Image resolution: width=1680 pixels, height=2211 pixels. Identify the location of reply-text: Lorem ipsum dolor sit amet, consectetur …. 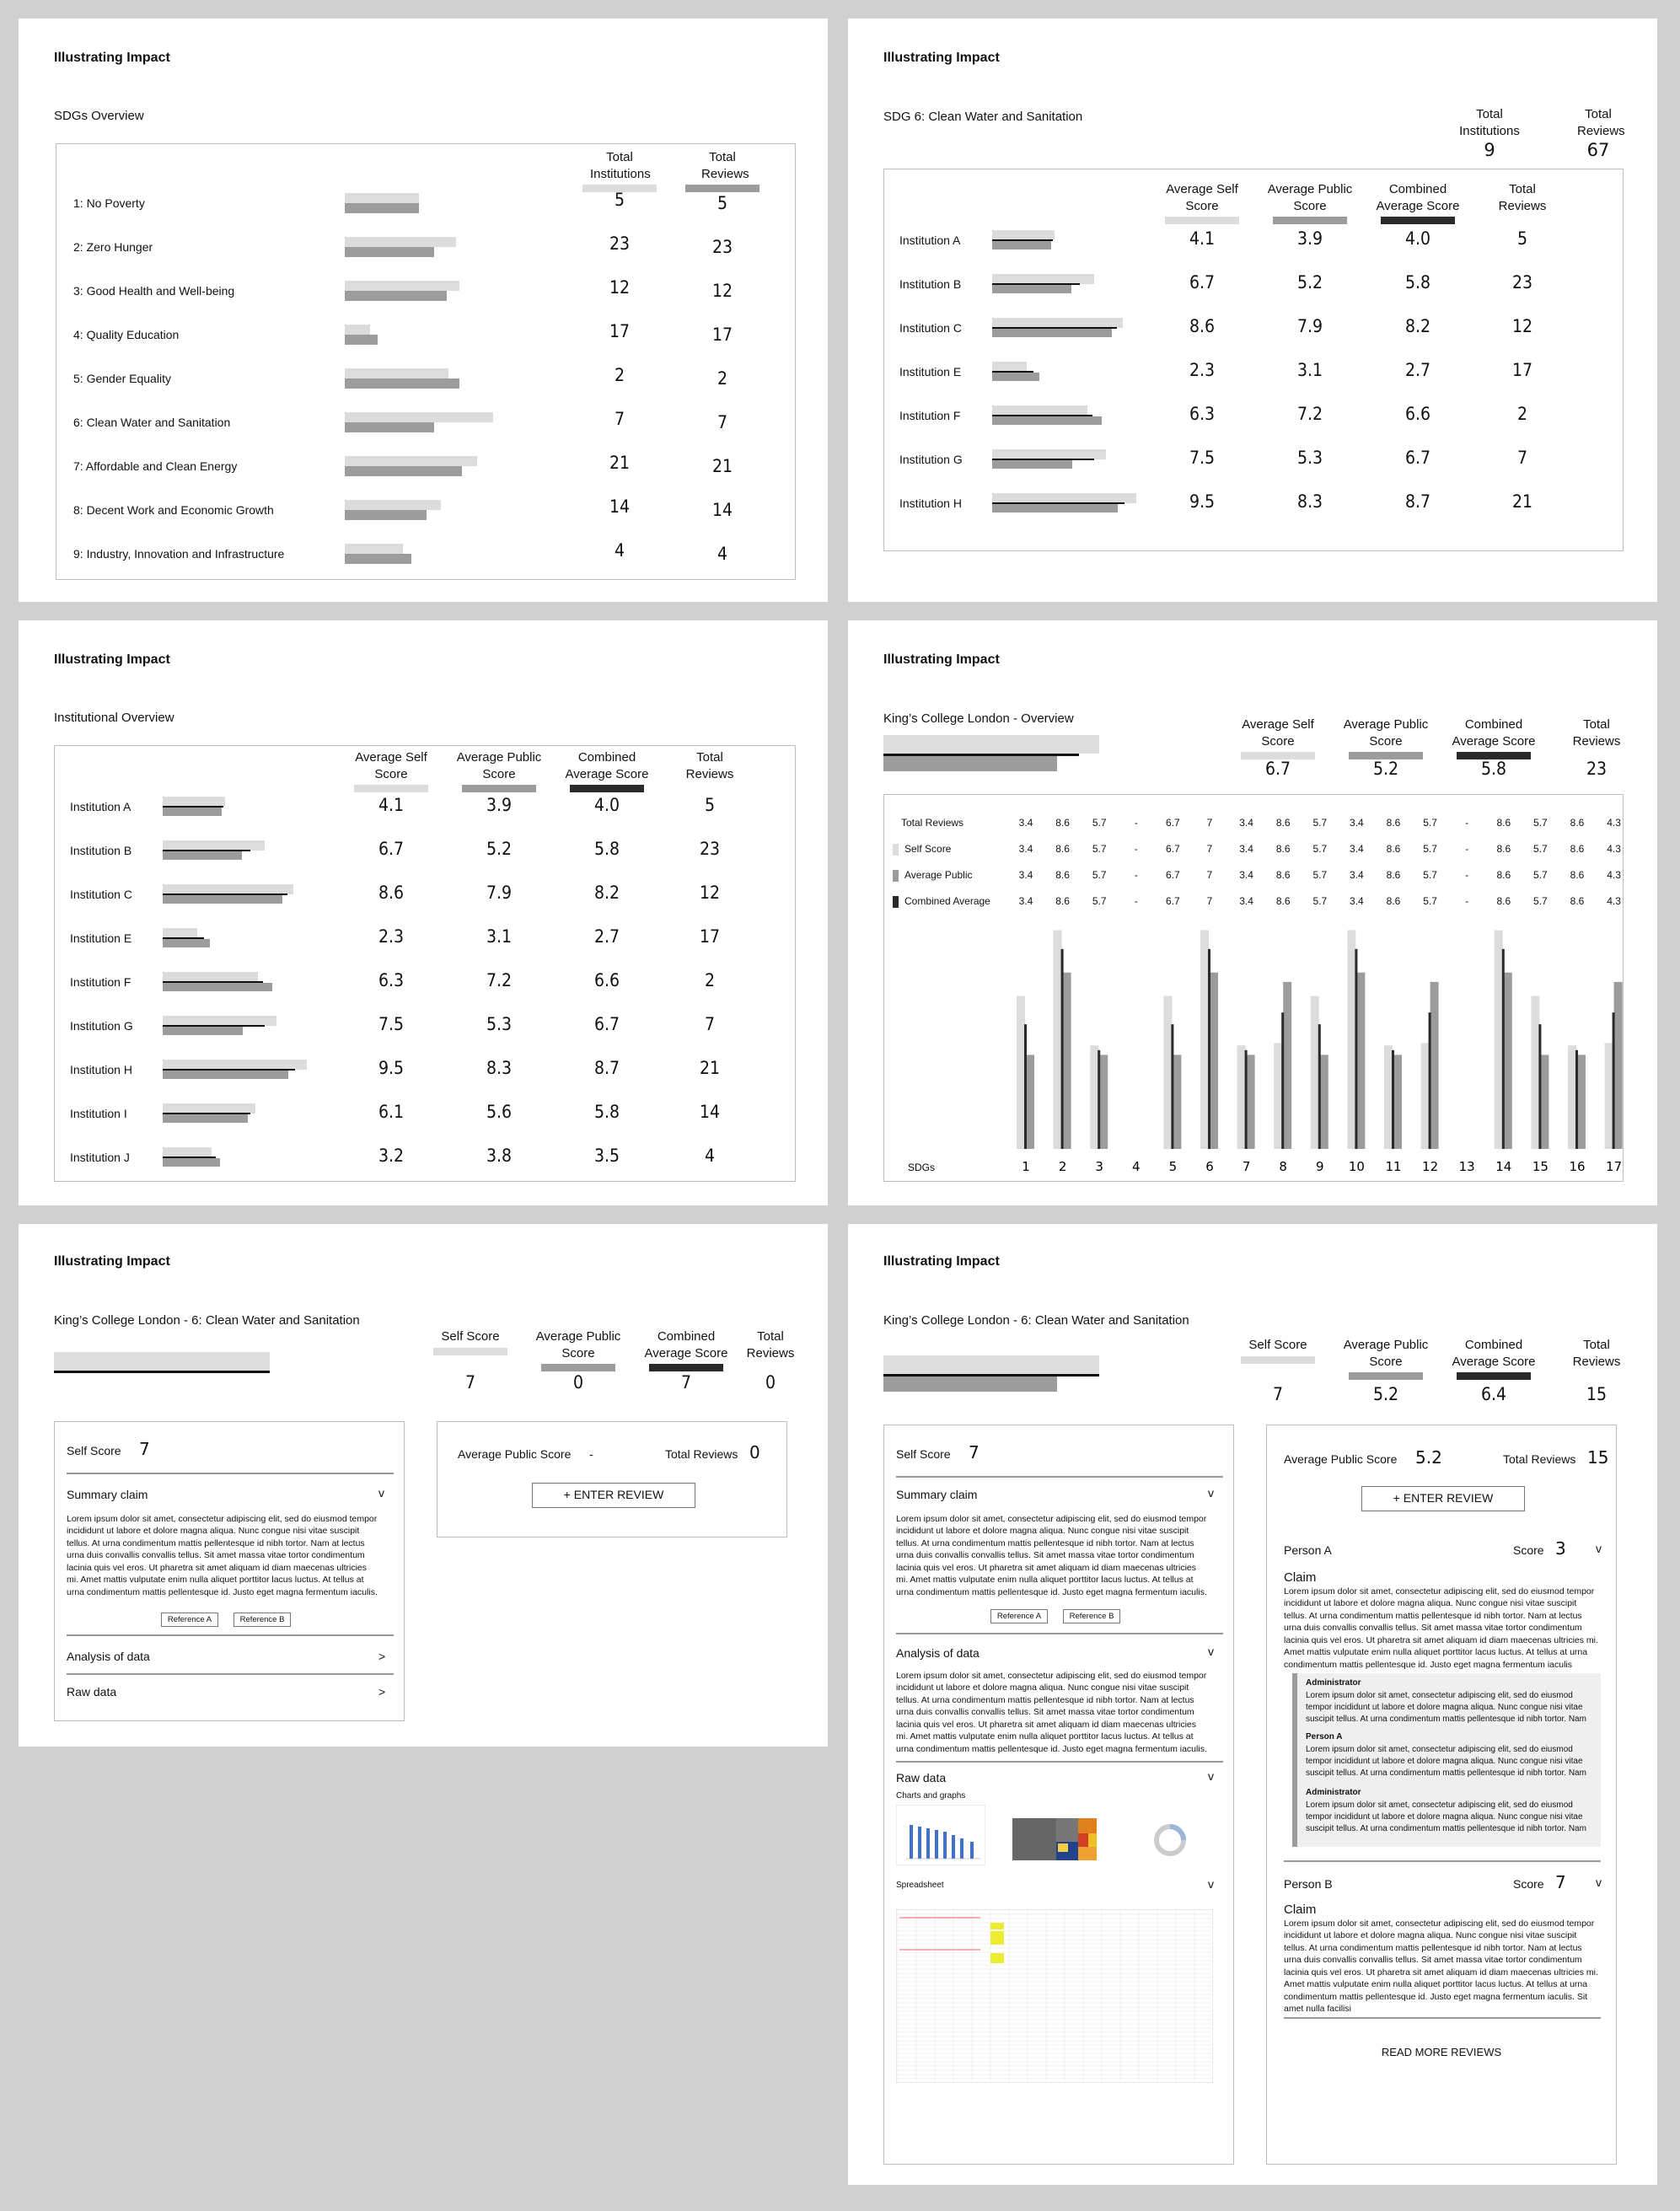
(1446, 1816).